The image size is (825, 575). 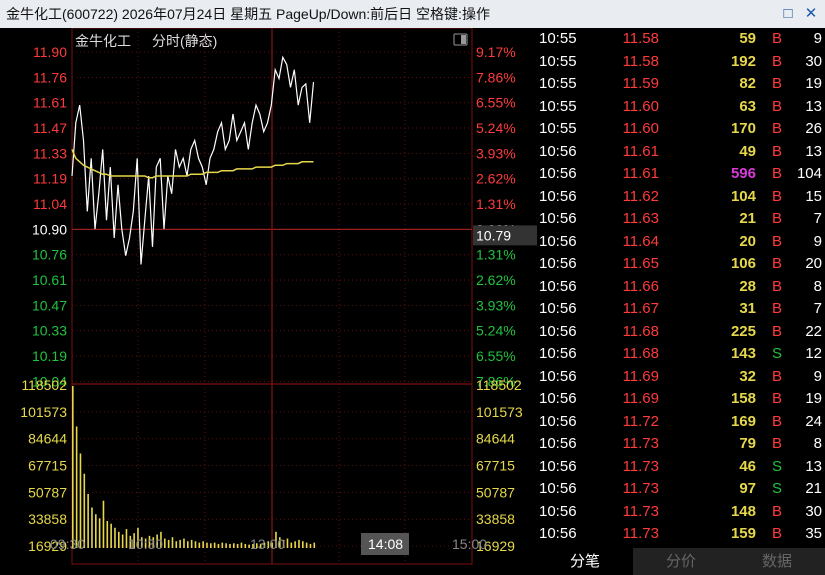 What do you see at coordinates (44, 385) in the screenshot?
I see `volume-axis-label: 118502` at bounding box center [44, 385].